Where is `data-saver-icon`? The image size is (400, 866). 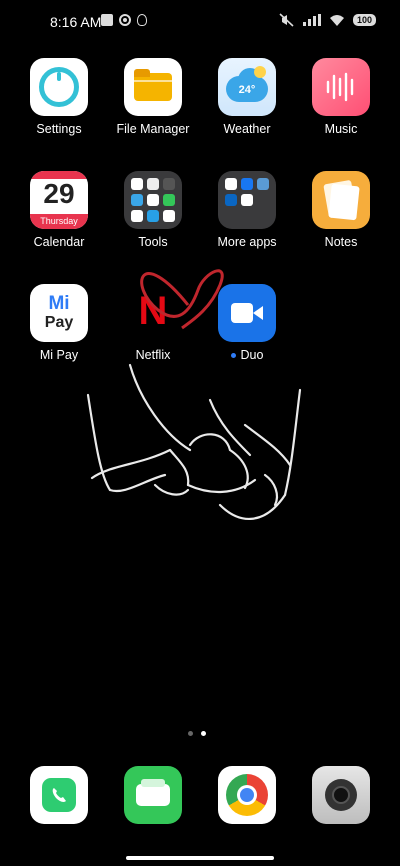 data-saver-icon is located at coordinates (125, 20).